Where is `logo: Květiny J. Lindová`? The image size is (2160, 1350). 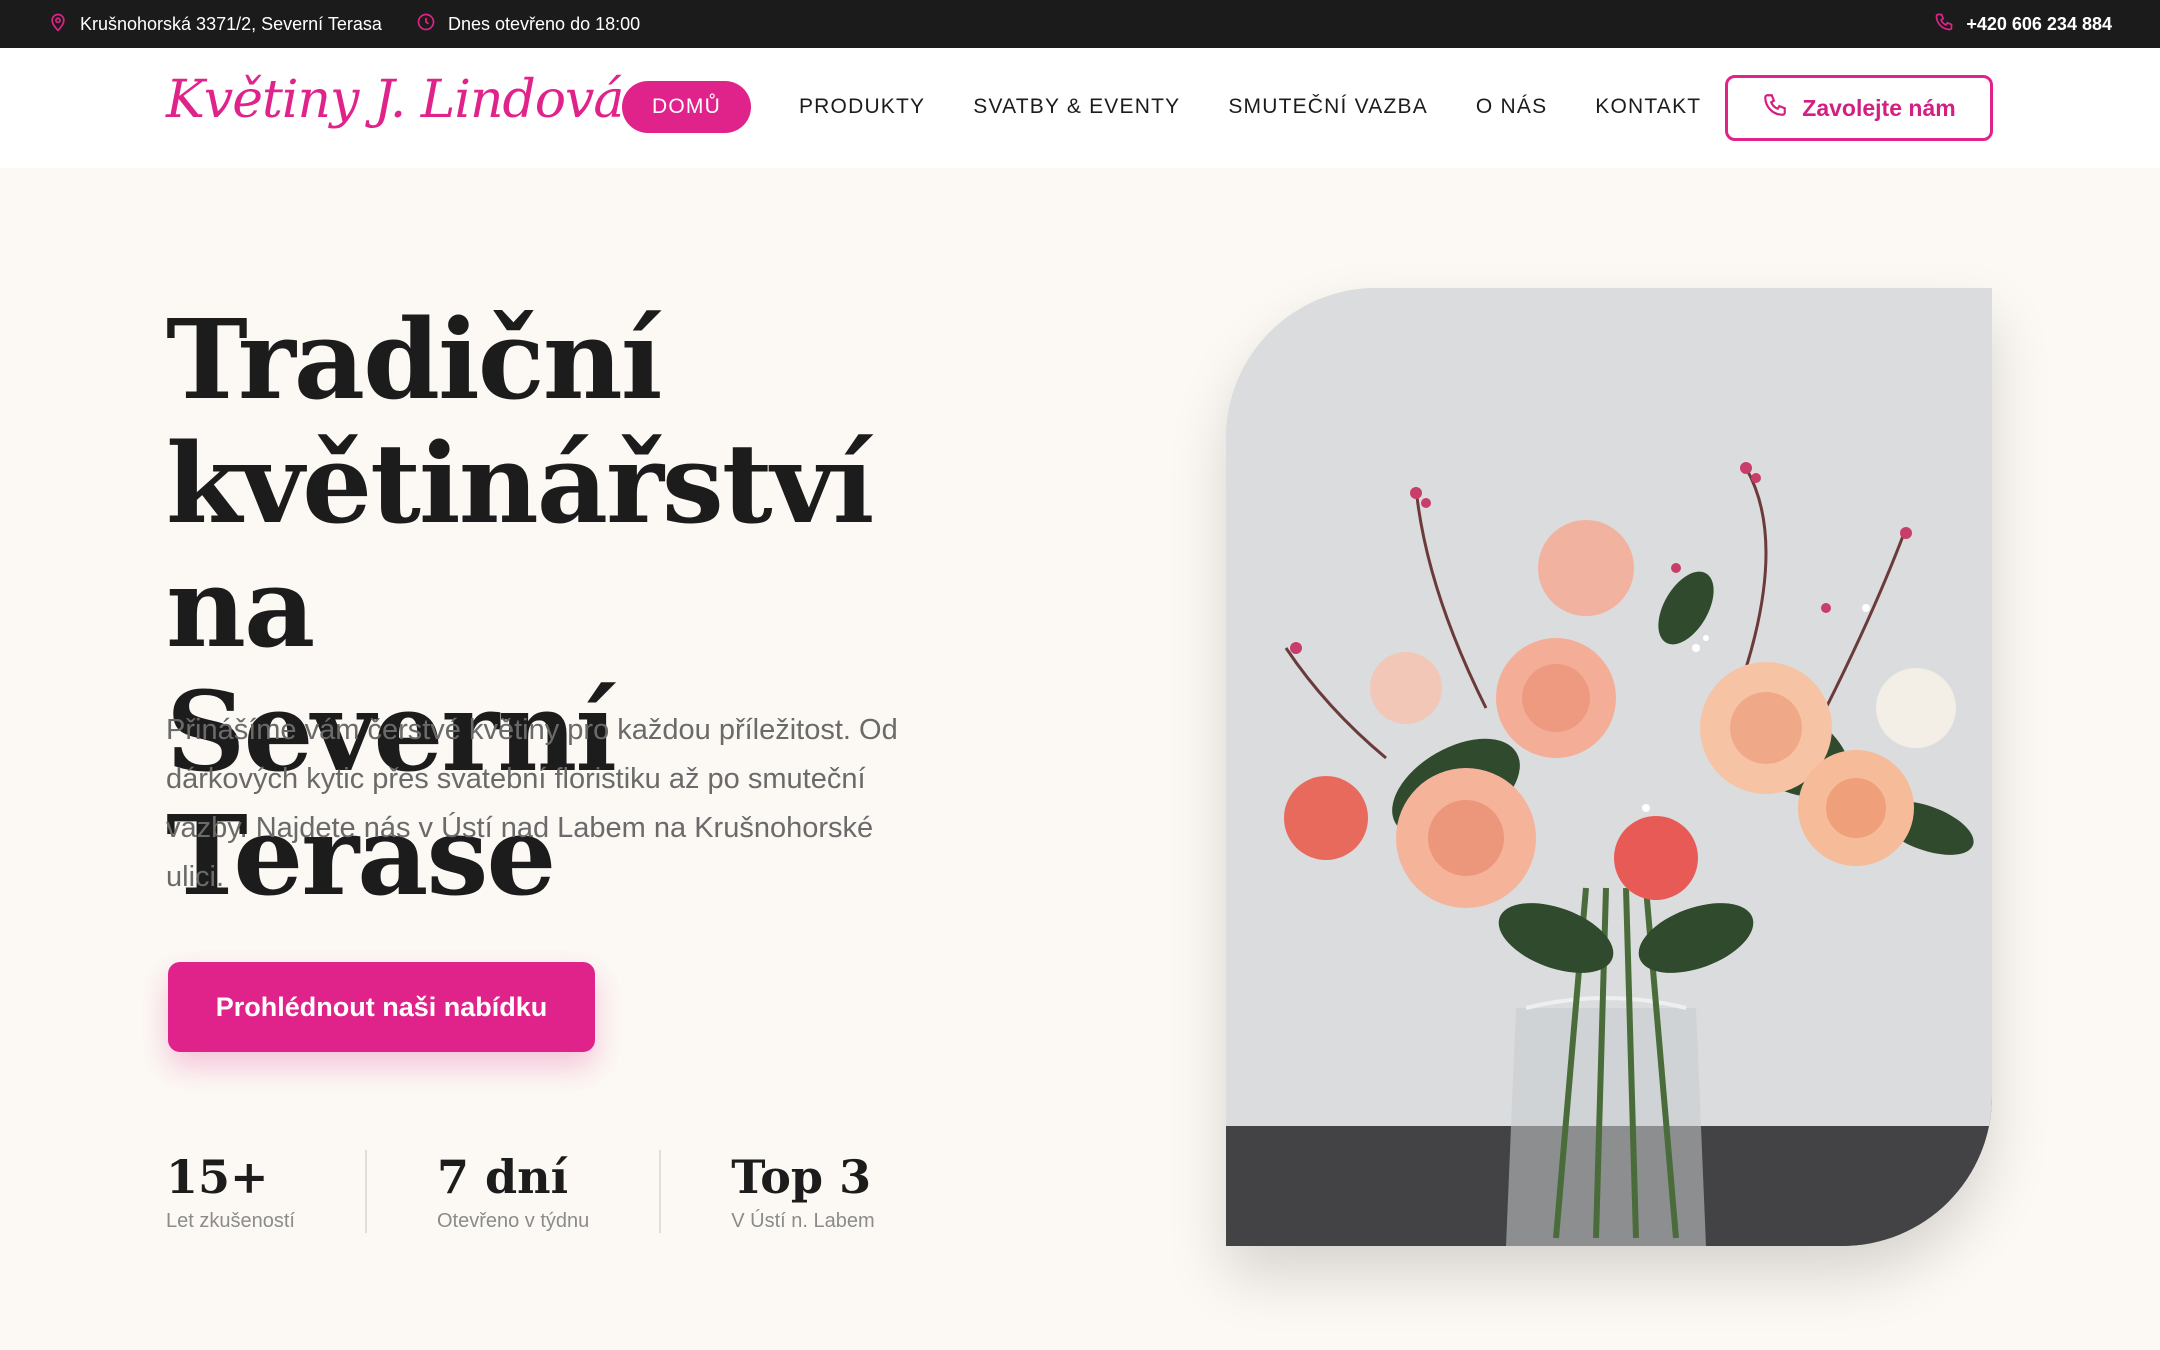 logo: Květiny J. Lindová is located at coordinates (395, 100).